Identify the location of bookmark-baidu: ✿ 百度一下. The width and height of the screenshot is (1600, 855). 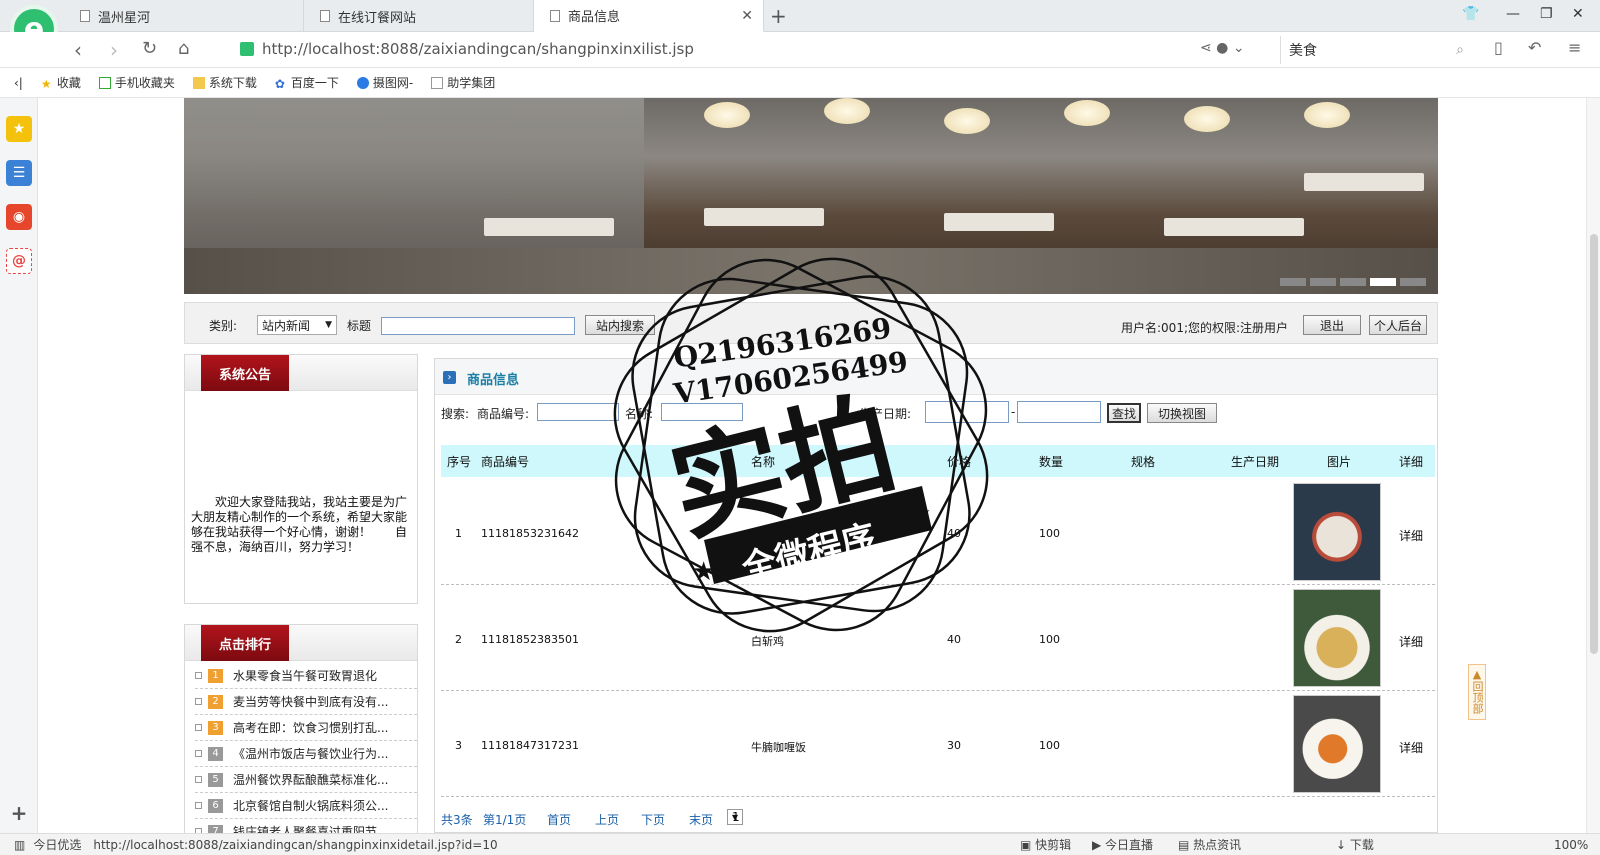
(307, 82).